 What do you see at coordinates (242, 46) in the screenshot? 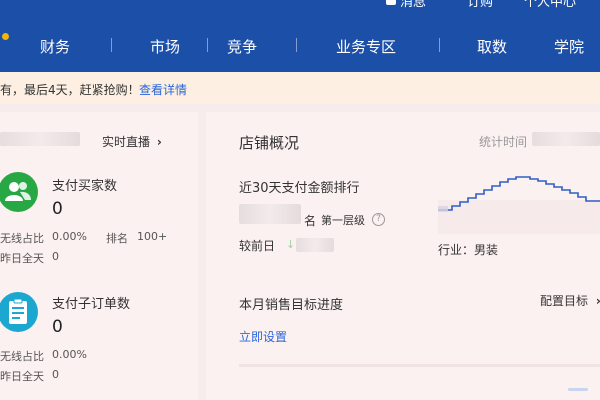
I see `nav-competition: 竞争` at bounding box center [242, 46].